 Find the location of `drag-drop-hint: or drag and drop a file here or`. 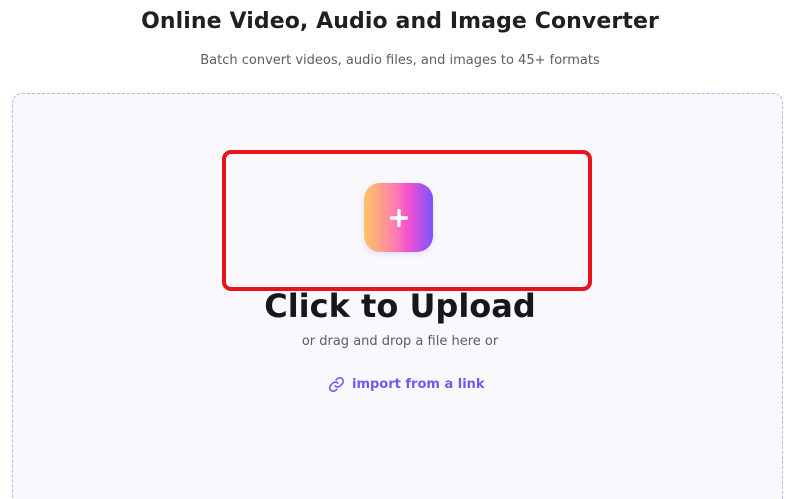

drag-drop-hint: or drag and drop a file here or is located at coordinates (400, 341).